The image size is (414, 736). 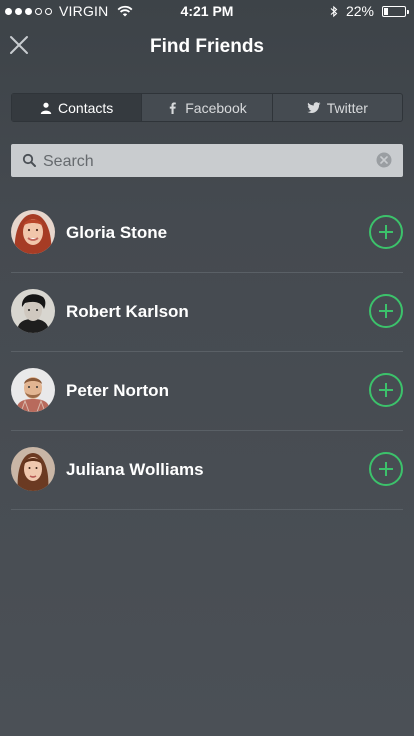 I want to click on avatar-photo-gloria, so click(x=33, y=232).